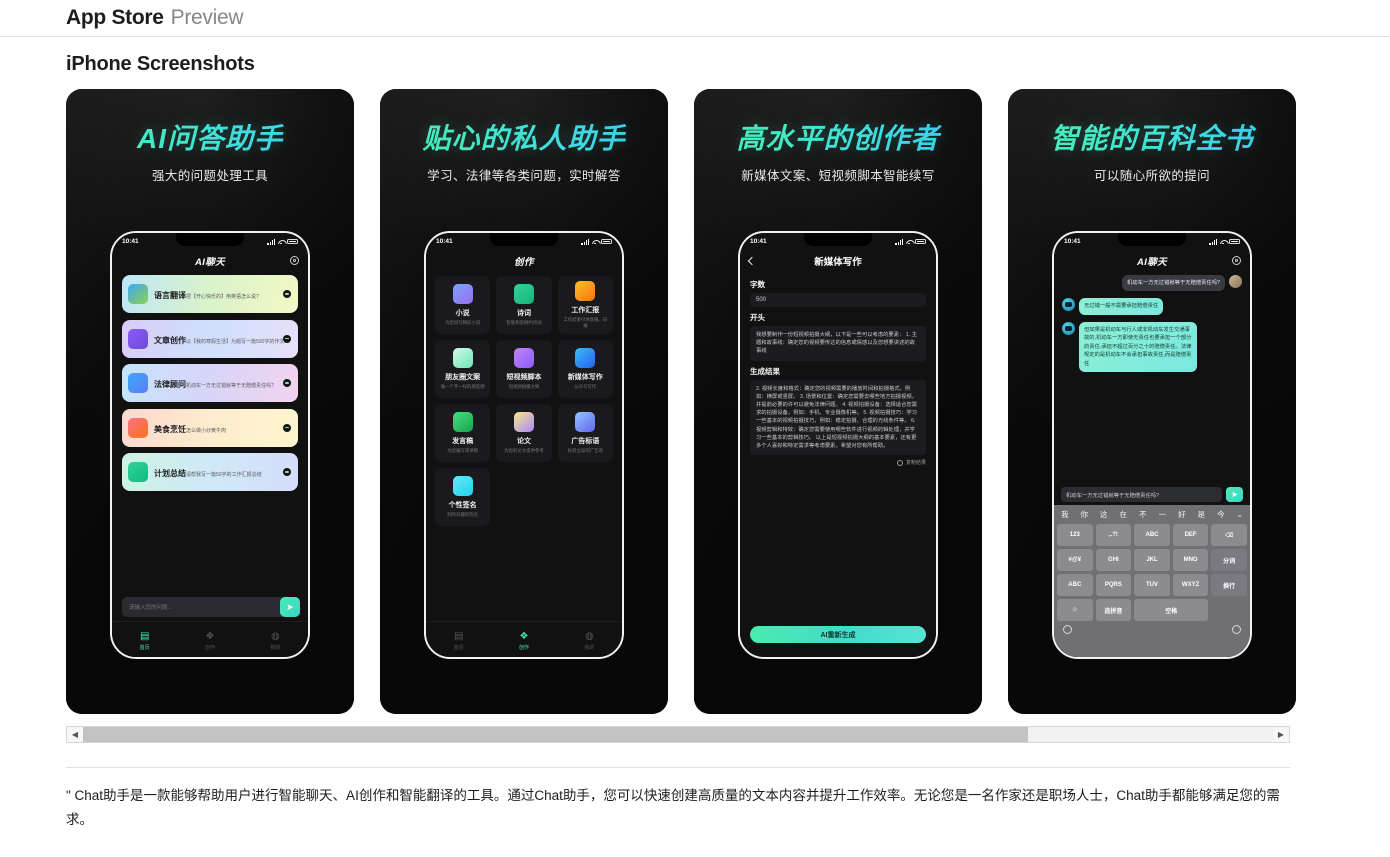  I want to click on status-time-2: 10:41, so click(444, 241).